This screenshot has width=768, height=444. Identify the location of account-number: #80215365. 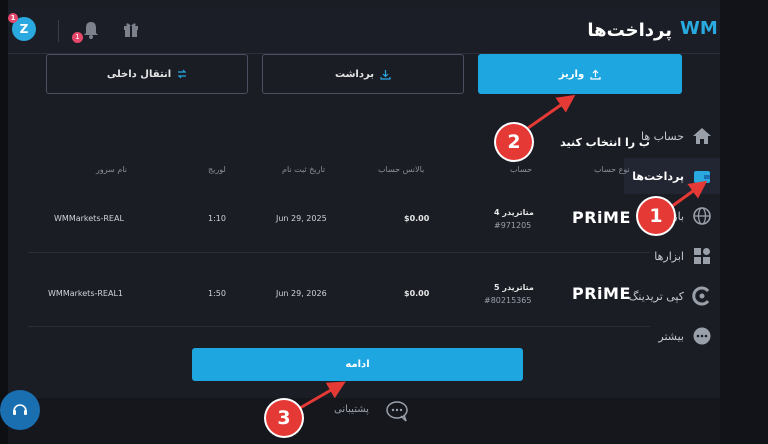
(508, 300).